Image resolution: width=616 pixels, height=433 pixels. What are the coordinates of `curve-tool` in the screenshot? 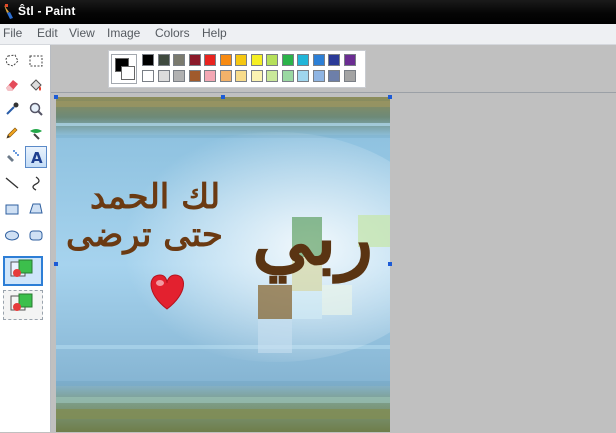 It's located at (36, 183).